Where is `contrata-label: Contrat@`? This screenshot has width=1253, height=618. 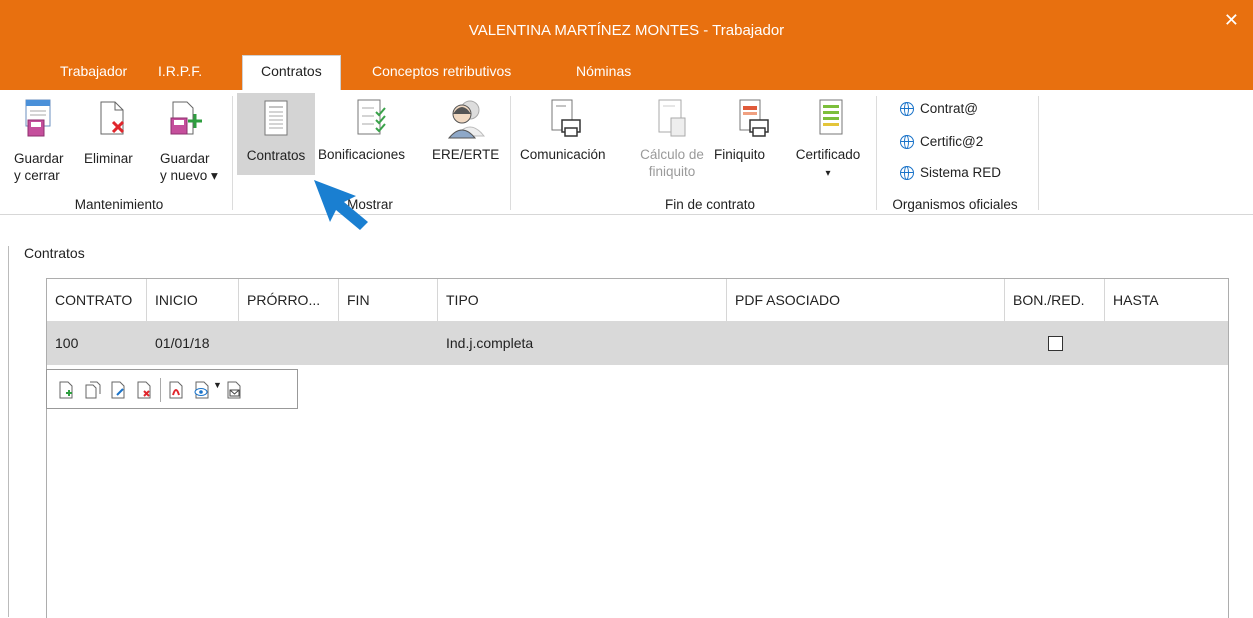
contrata-label: Contrat@ is located at coordinates (949, 108).